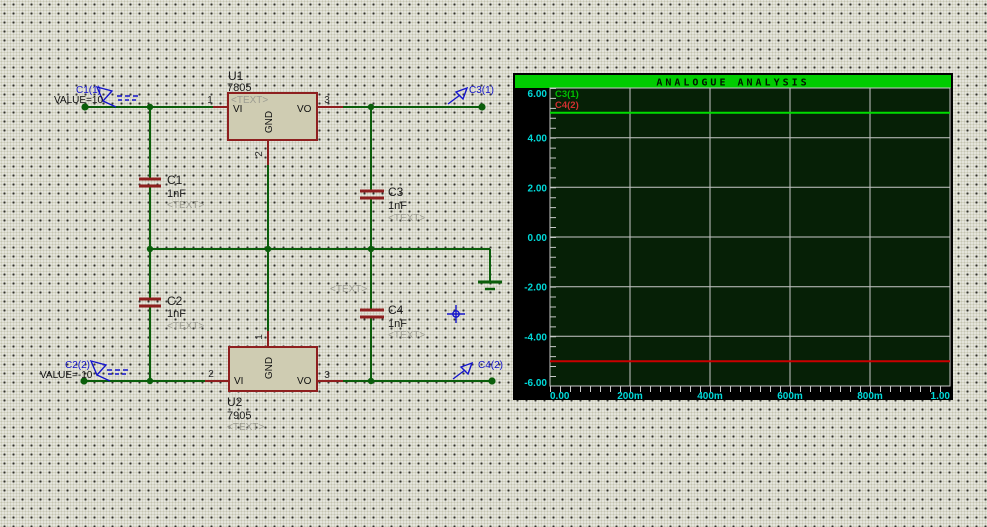 This screenshot has width=987, height=527. What do you see at coordinates (118, 96) in the screenshot?
I see `generator-c1` at bounding box center [118, 96].